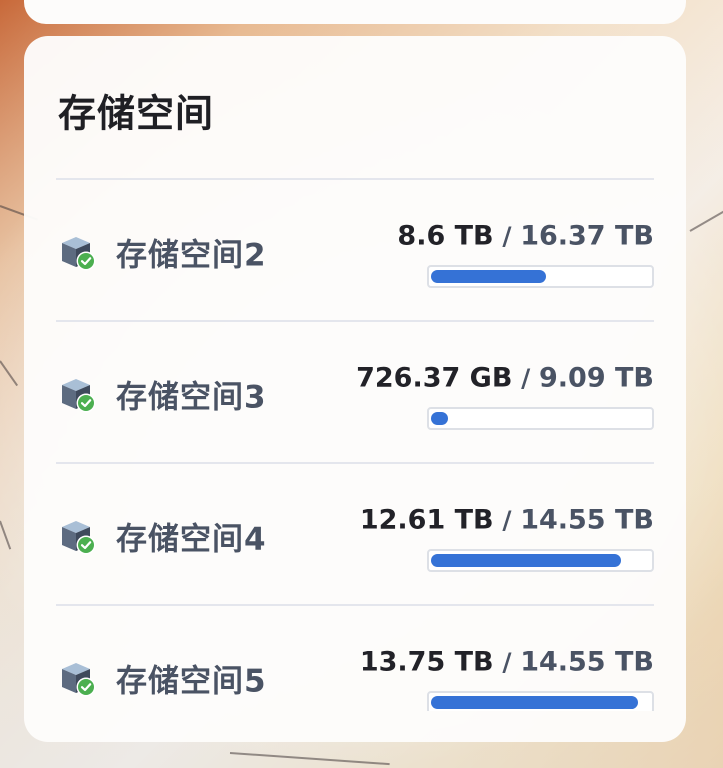 This screenshot has height=768, width=723. What do you see at coordinates (191, 397) in the screenshot?
I see `volume-name: 存储空间3` at bounding box center [191, 397].